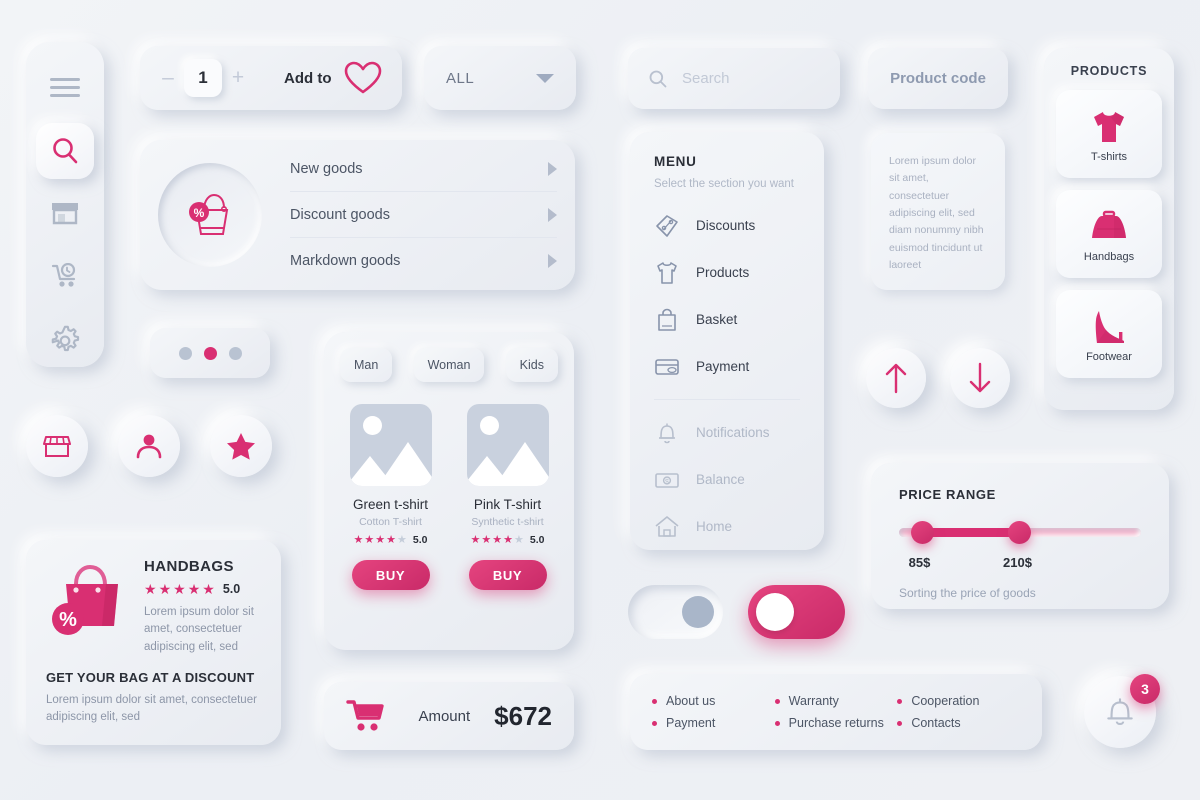  I want to click on carousel-dot-active, so click(210, 353).